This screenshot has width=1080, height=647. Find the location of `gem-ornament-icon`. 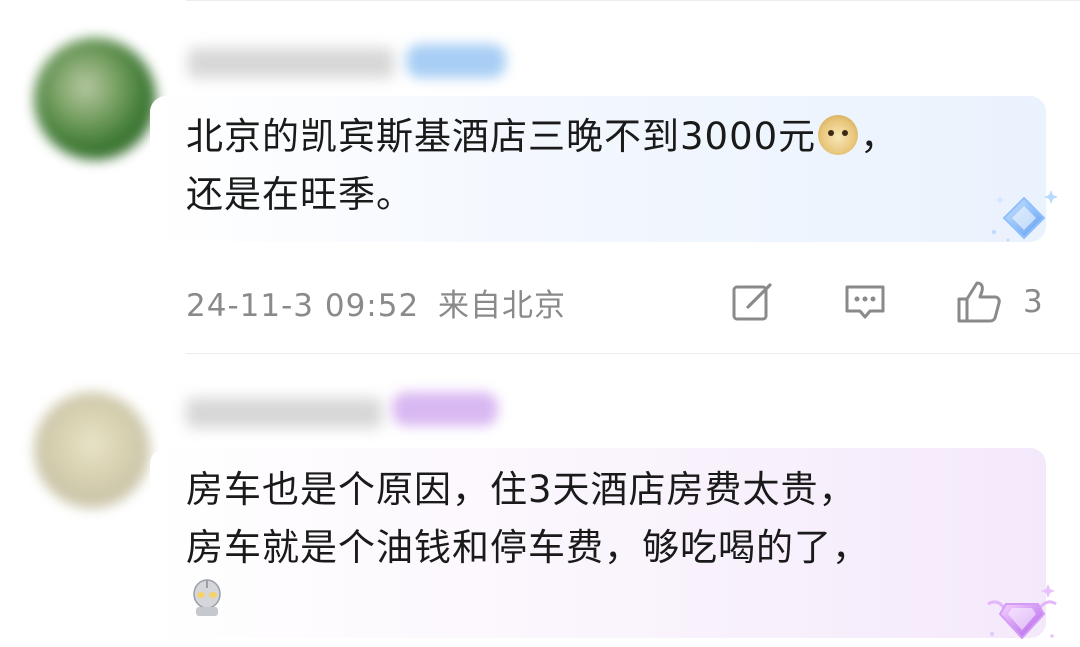

gem-ornament-icon is located at coordinates (1022, 612).